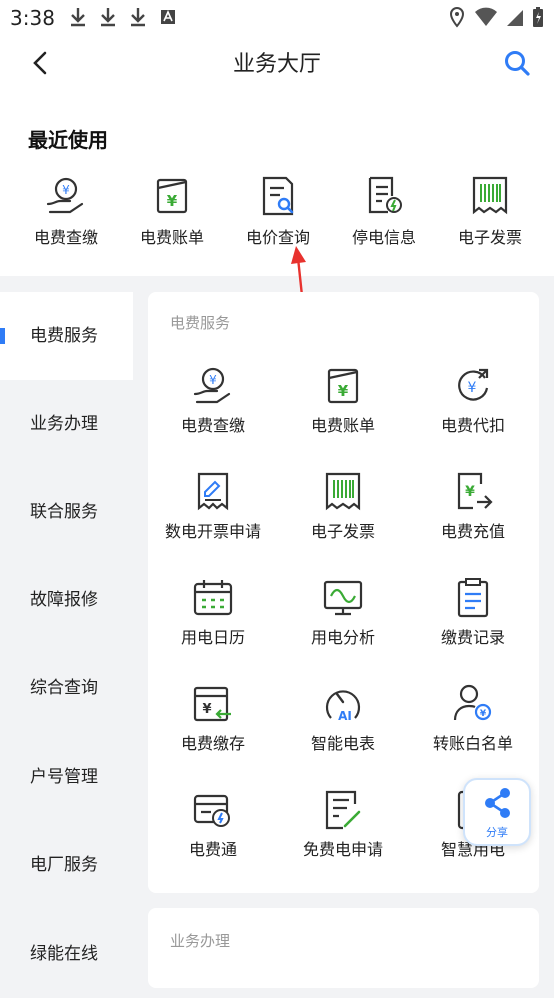 This screenshot has width=554, height=998. Describe the element at coordinates (212, 704) in the screenshot. I see `deposit-icon: ¥` at that location.